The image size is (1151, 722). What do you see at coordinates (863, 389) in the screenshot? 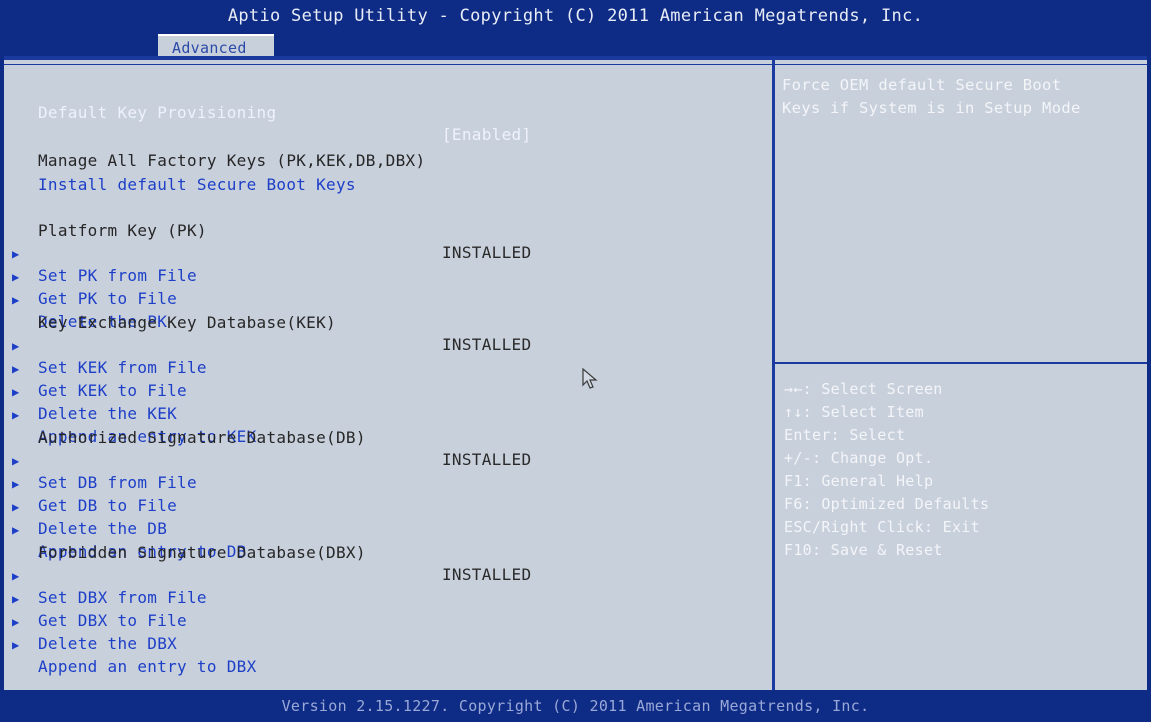
I see `key-select-screen: →←: Select Screen` at bounding box center [863, 389].